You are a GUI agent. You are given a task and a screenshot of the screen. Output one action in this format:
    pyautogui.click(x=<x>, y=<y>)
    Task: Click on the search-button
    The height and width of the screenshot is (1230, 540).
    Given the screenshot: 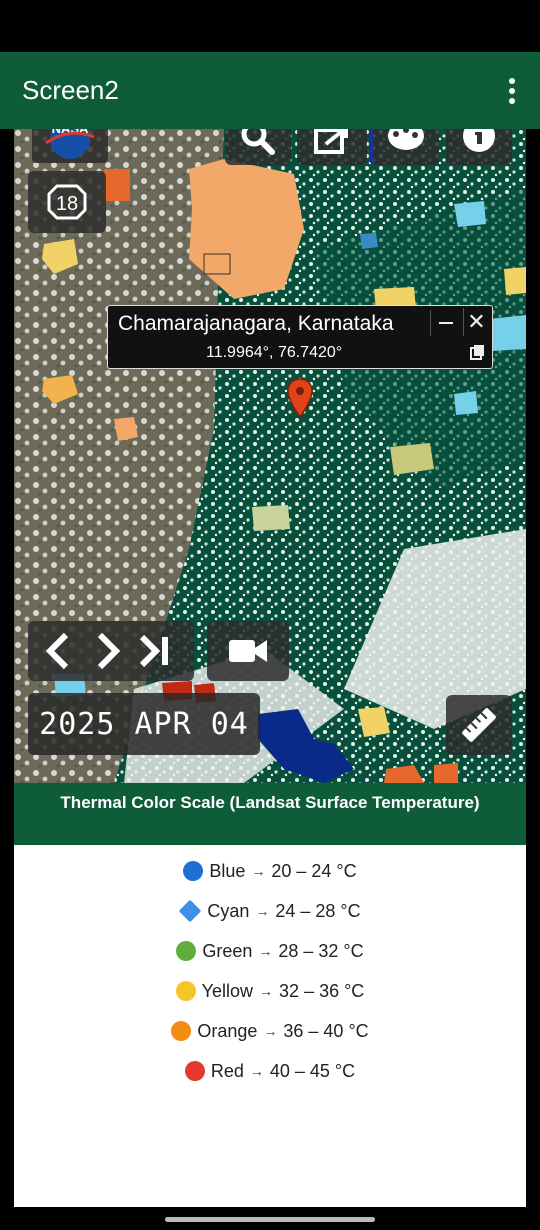 What is the action you would take?
    pyautogui.click(x=258, y=147)
    